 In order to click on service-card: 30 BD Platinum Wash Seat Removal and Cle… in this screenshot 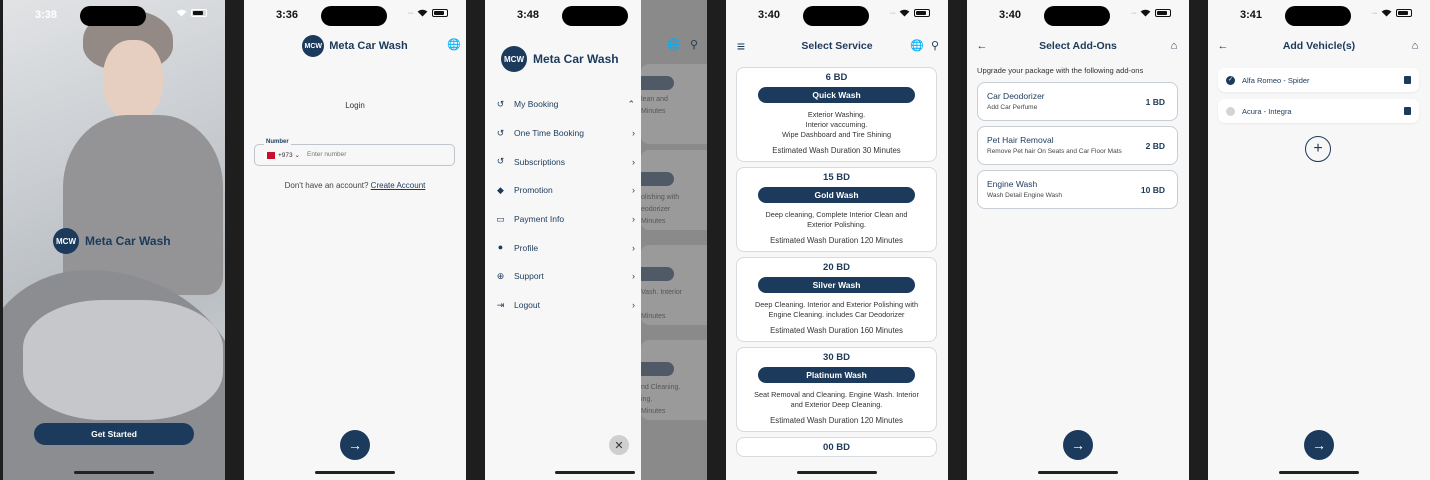, I will do `click(836, 389)`.